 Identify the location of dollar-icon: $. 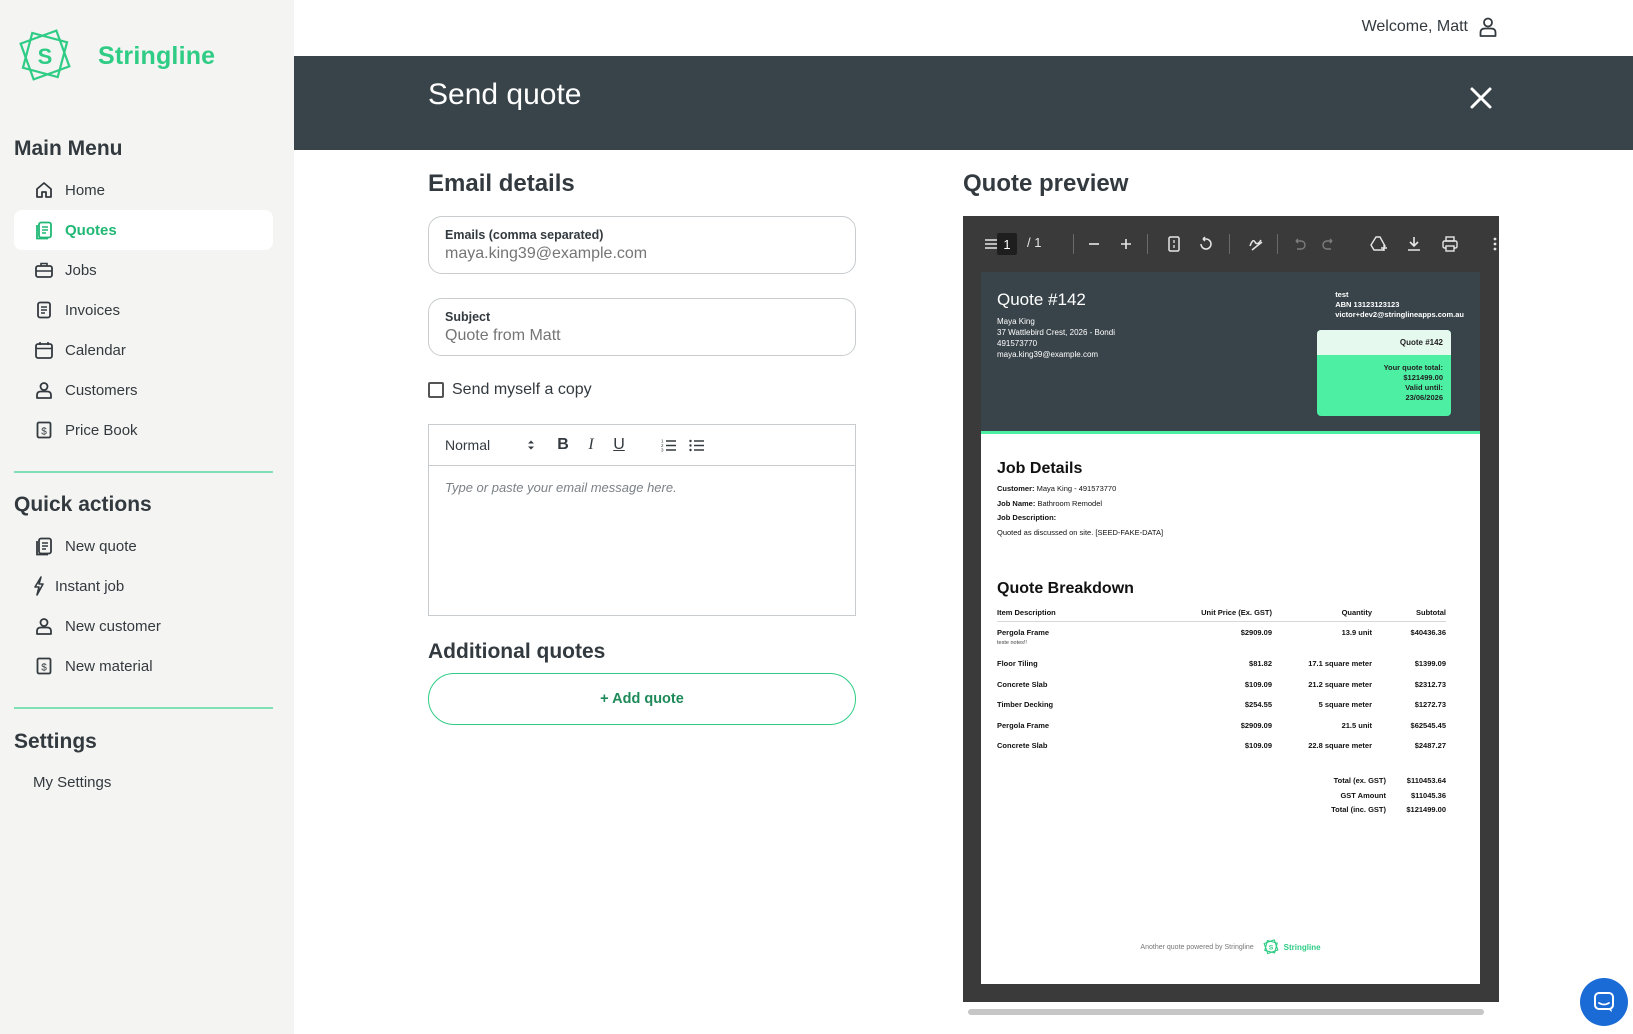
(44, 430).